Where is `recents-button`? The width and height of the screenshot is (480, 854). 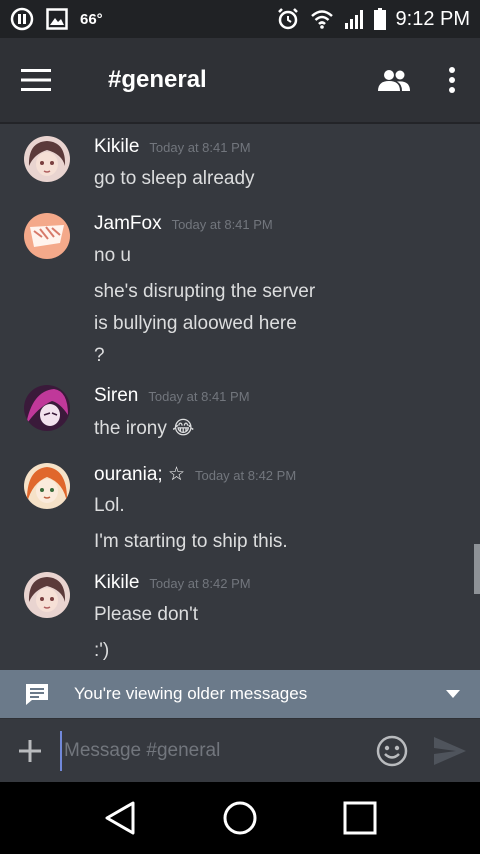 recents-button is located at coordinates (360, 818).